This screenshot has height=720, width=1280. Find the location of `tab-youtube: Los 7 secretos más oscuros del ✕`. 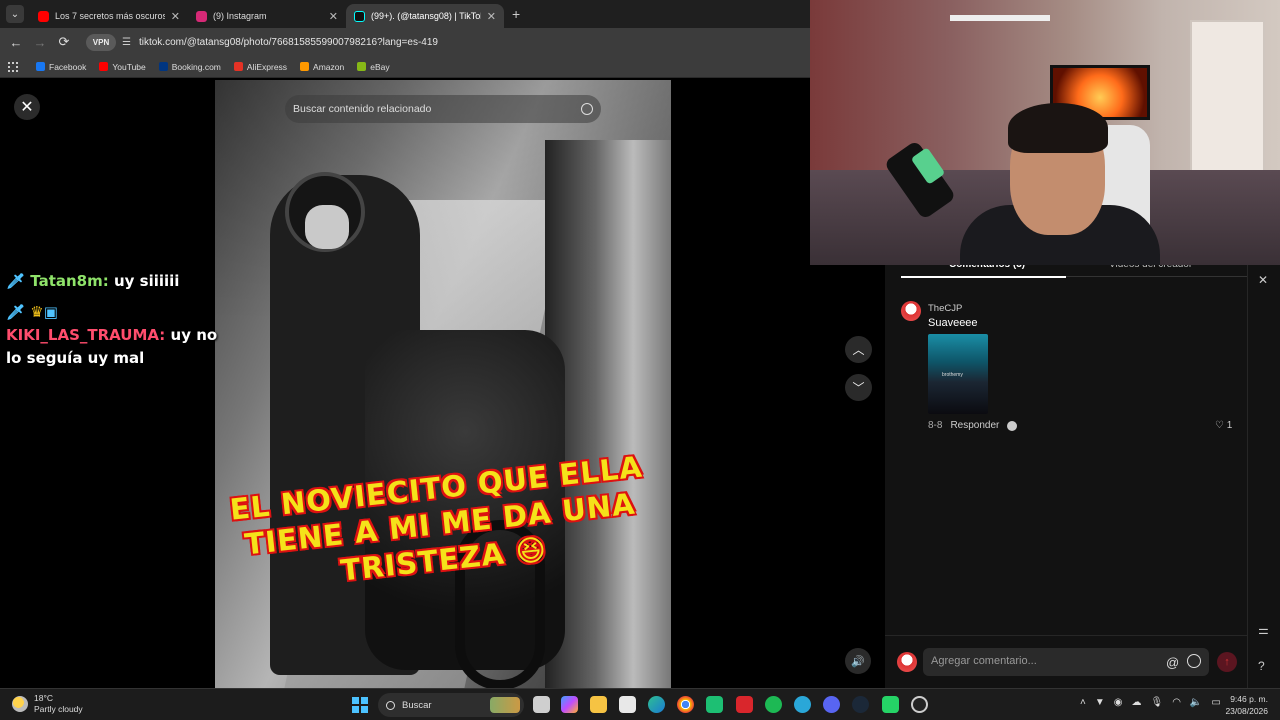

tab-youtube: Los 7 secretos más oscuros del ✕ is located at coordinates (109, 16).